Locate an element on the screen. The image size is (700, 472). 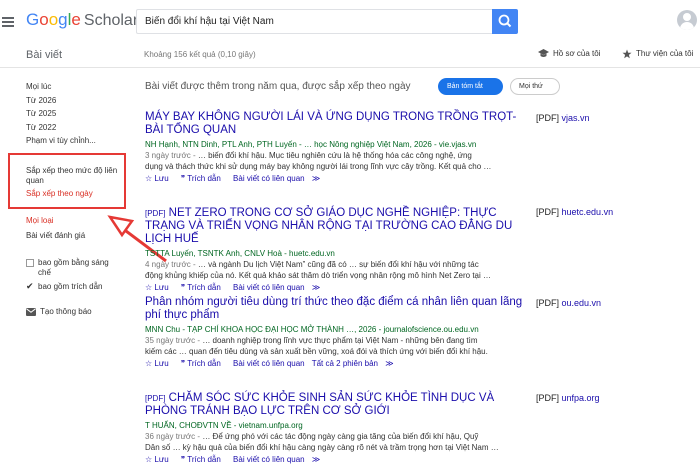
search-button is located at coordinates (505, 21).